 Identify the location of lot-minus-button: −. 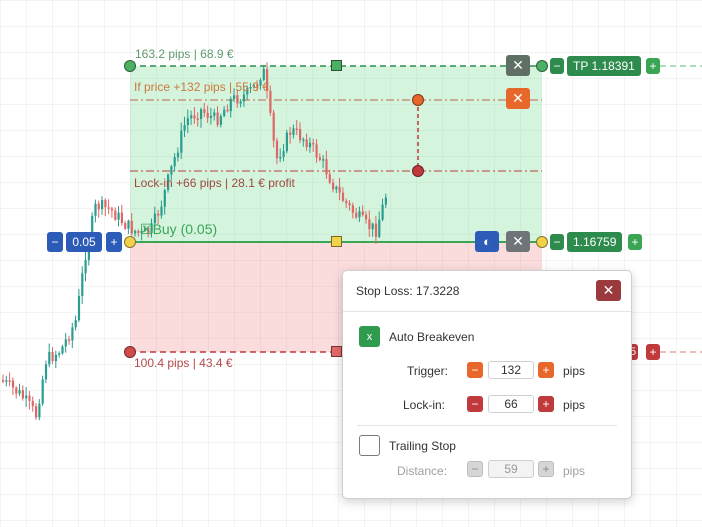
(55, 242).